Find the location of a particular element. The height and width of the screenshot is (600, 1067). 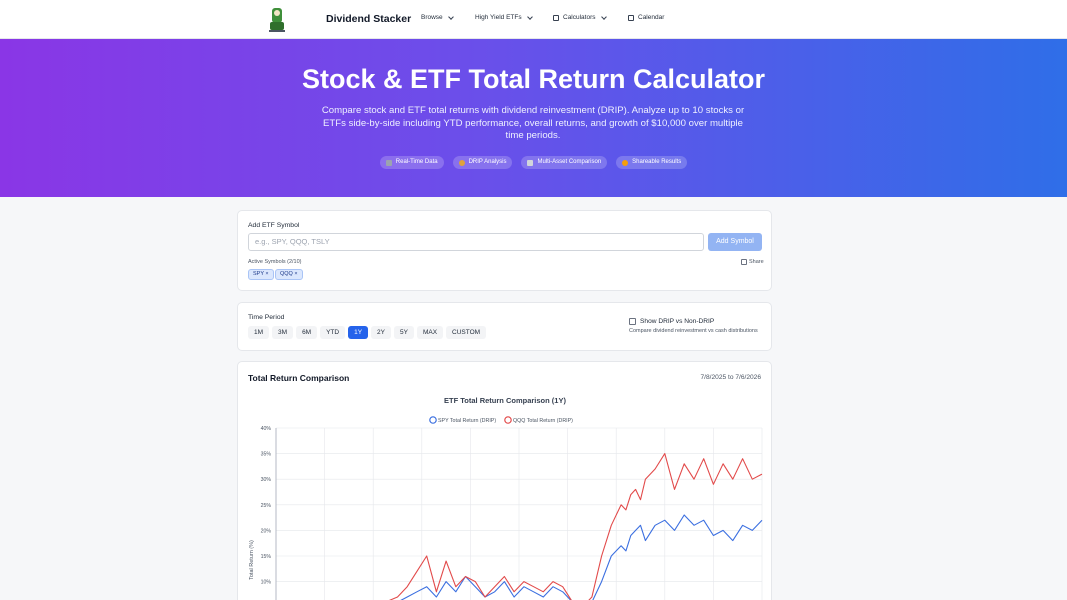

drip-toggle: Show DRIP vs Non-DRIP is located at coordinates (671, 321).